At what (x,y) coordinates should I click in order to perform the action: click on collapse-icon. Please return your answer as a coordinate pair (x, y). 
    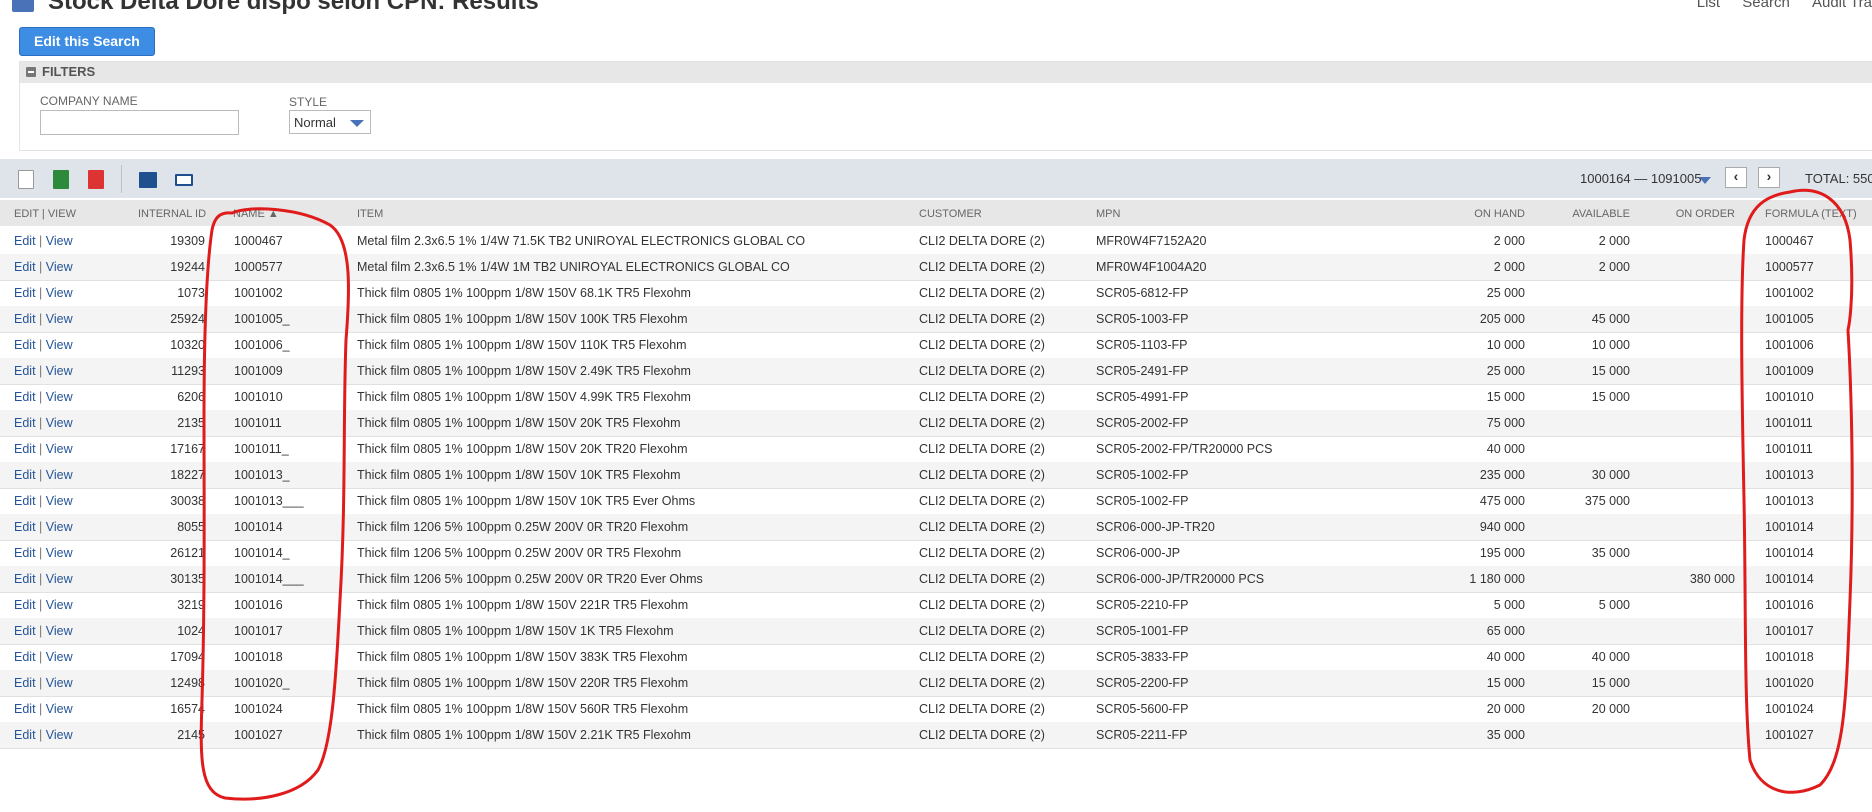
    Looking at the image, I should click on (31, 72).